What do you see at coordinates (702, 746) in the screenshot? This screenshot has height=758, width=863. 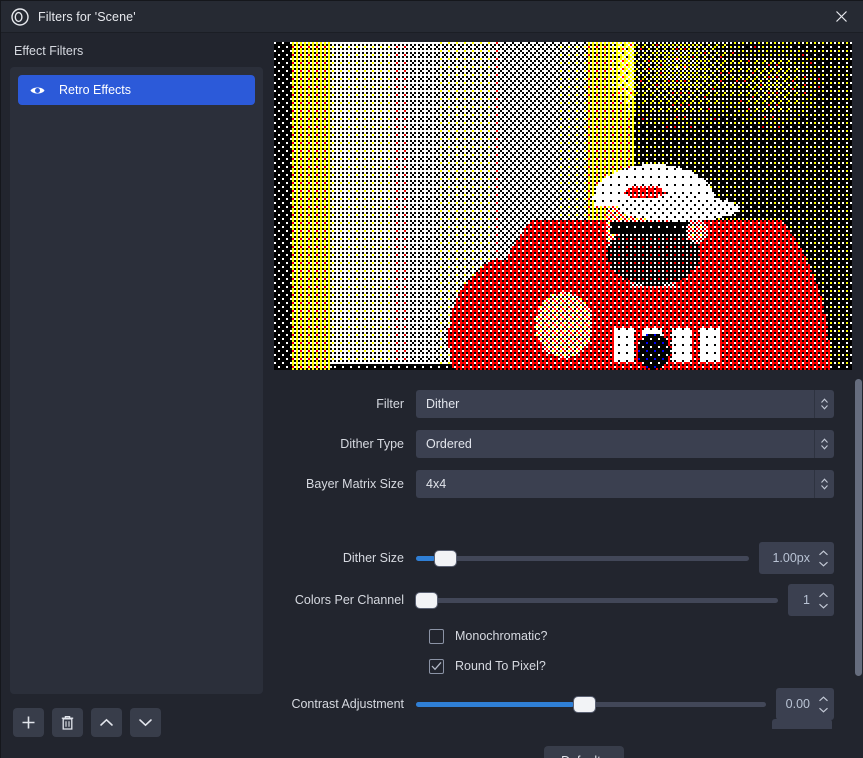 I see `dialog-button-bar: Defaults Close` at bounding box center [702, 746].